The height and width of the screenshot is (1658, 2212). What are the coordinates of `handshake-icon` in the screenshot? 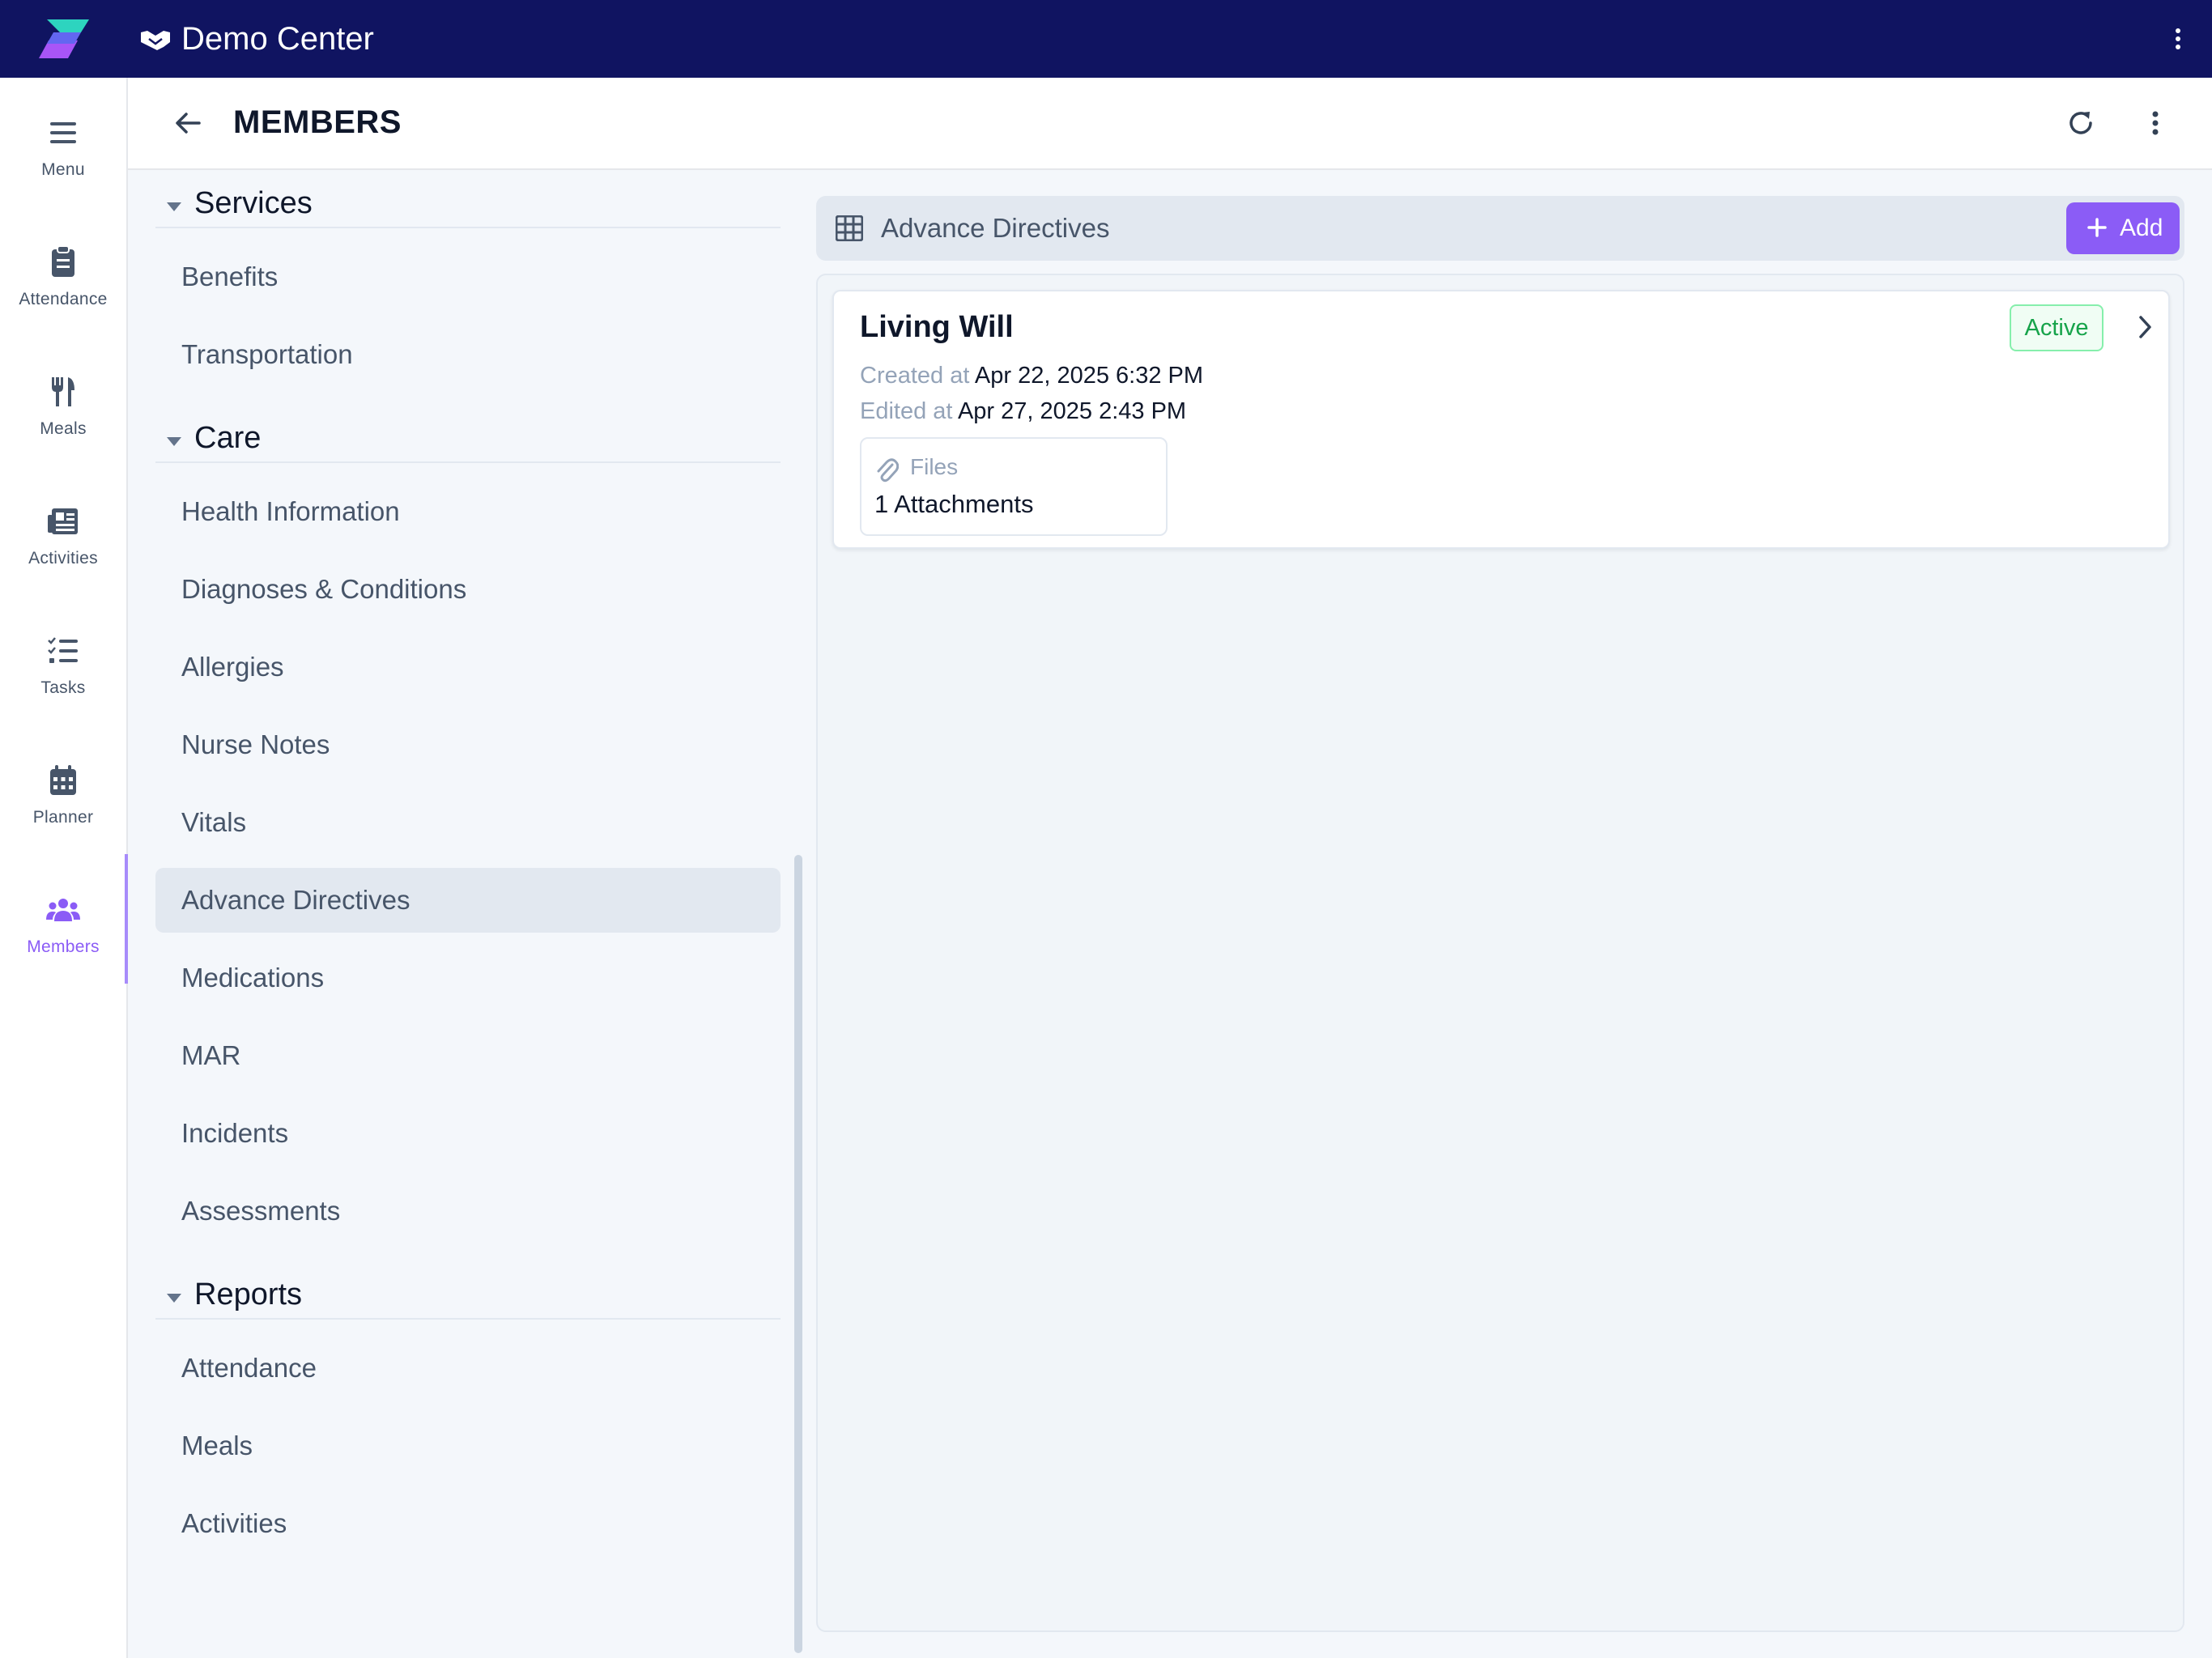 It's located at (156, 40).